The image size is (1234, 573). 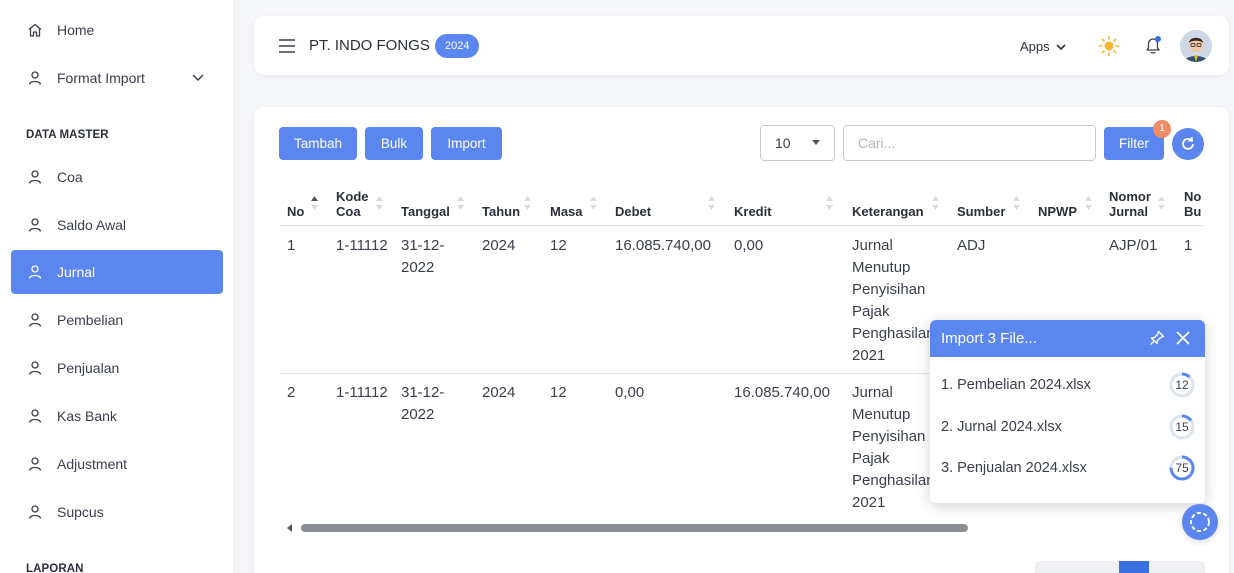 What do you see at coordinates (1182, 427) in the screenshot?
I see `progress-value: 15` at bounding box center [1182, 427].